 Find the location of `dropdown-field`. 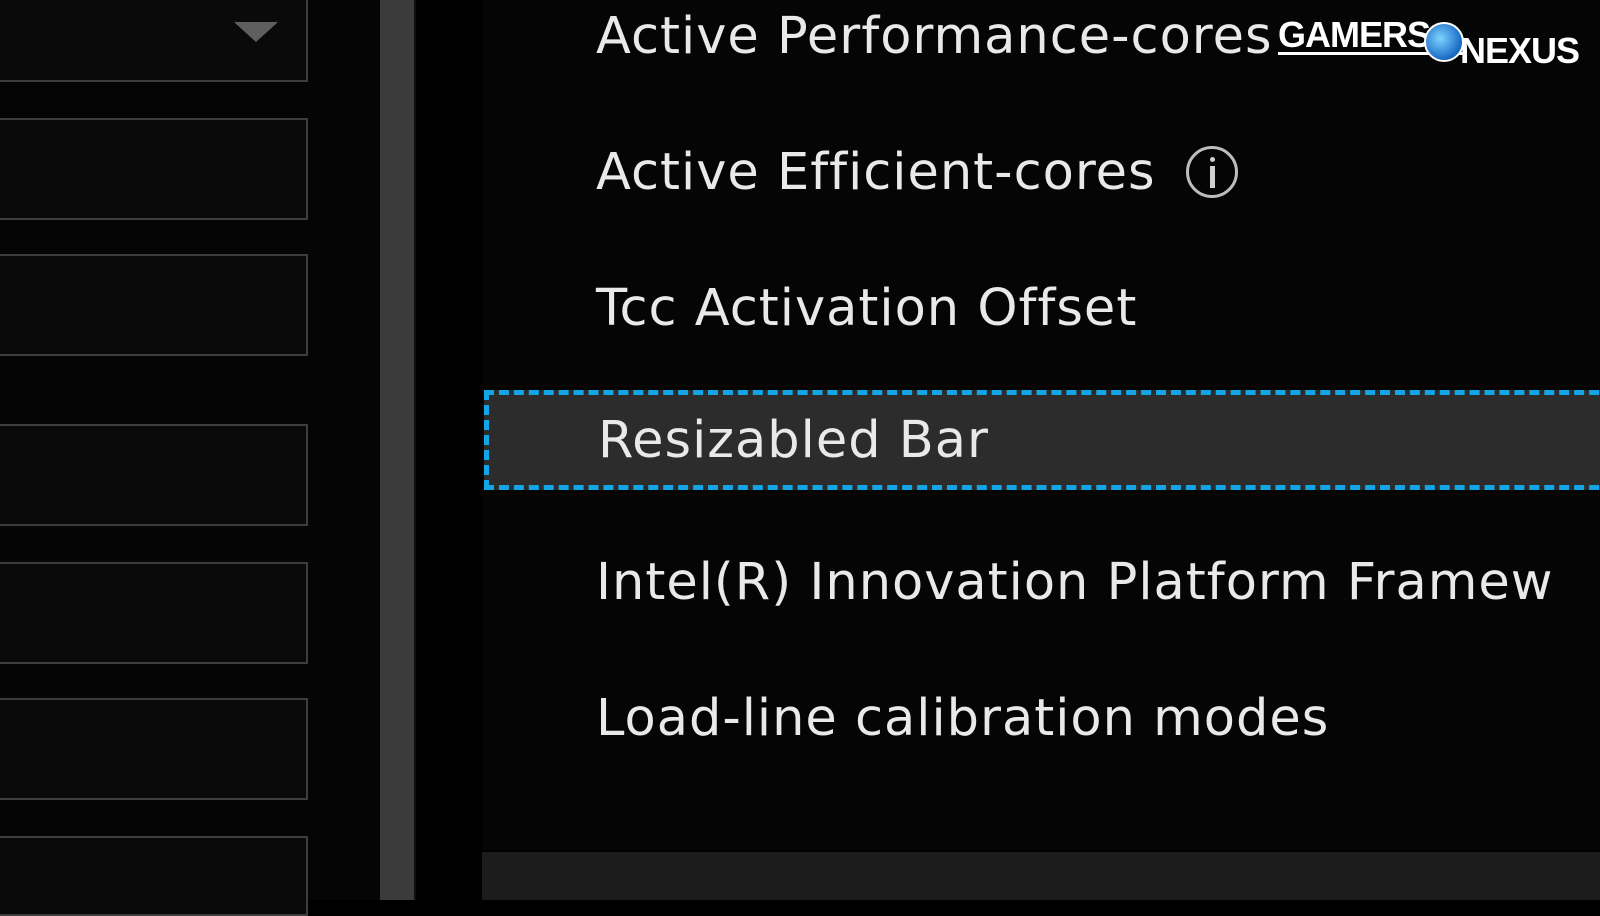

dropdown-field is located at coordinates (154, 41).